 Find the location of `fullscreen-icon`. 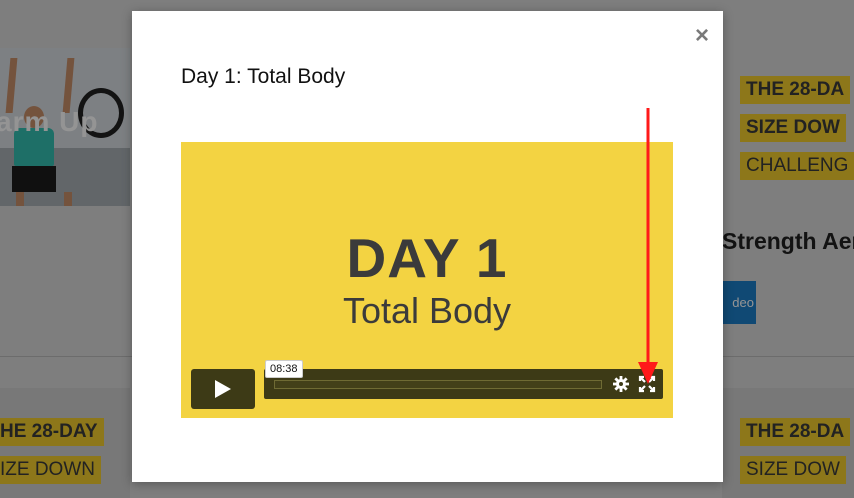

fullscreen-icon is located at coordinates (647, 384).